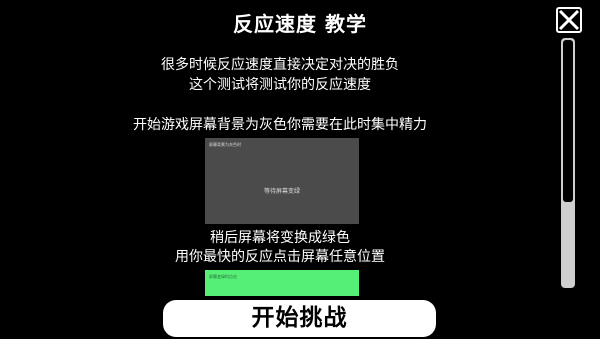  I want to click on close-x-icon, so click(569, 20).